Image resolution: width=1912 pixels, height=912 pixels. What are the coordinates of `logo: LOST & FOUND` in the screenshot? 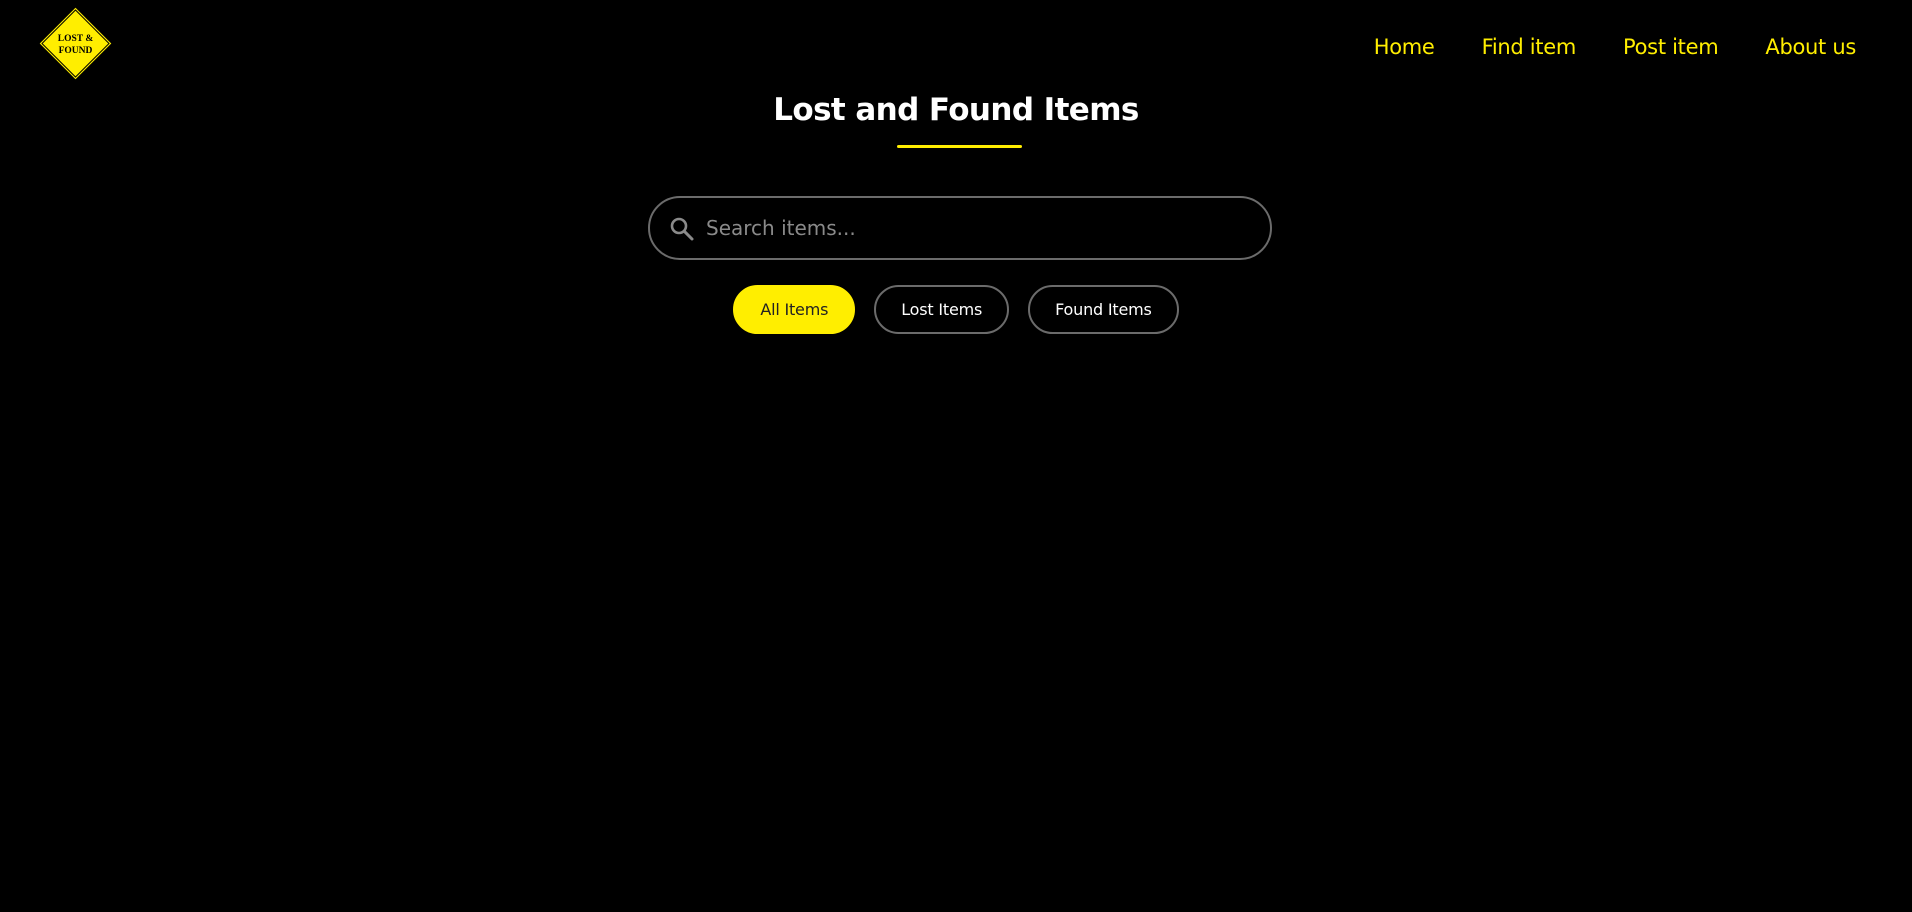 It's located at (75, 43).